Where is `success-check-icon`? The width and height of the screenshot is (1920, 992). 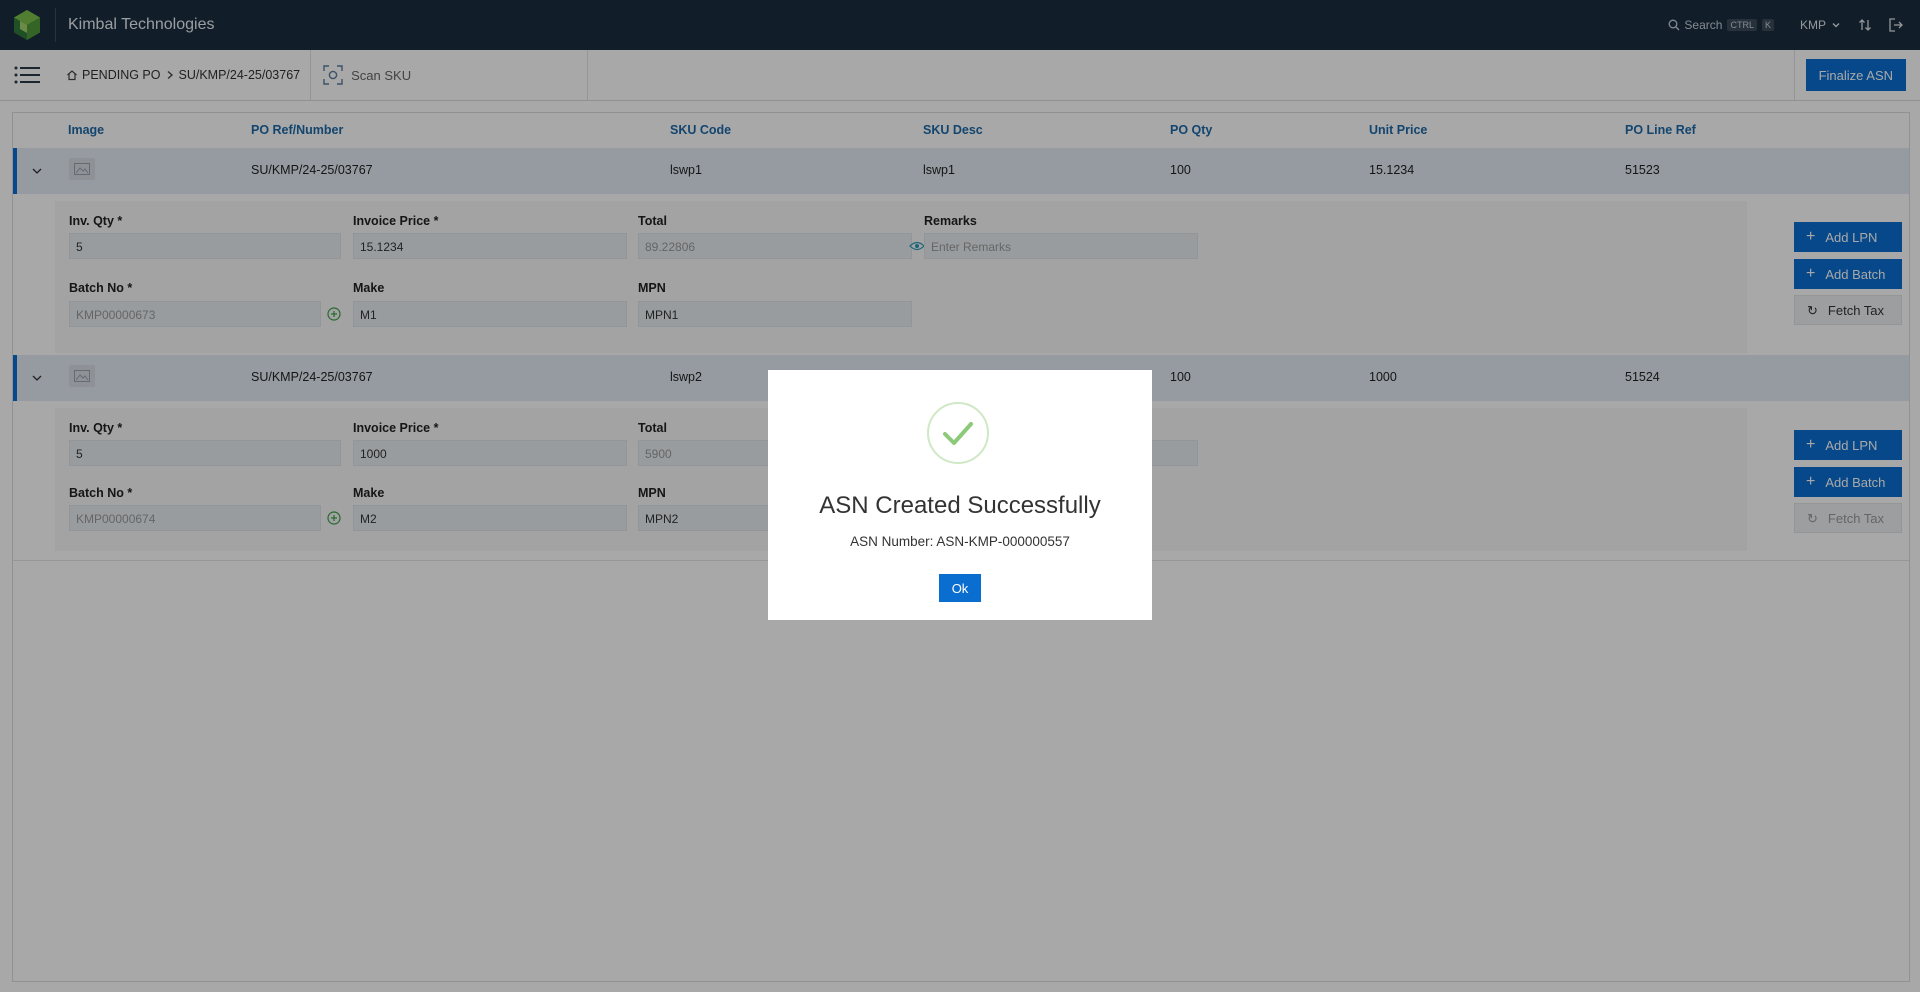
success-check-icon is located at coordinates (958, 433).